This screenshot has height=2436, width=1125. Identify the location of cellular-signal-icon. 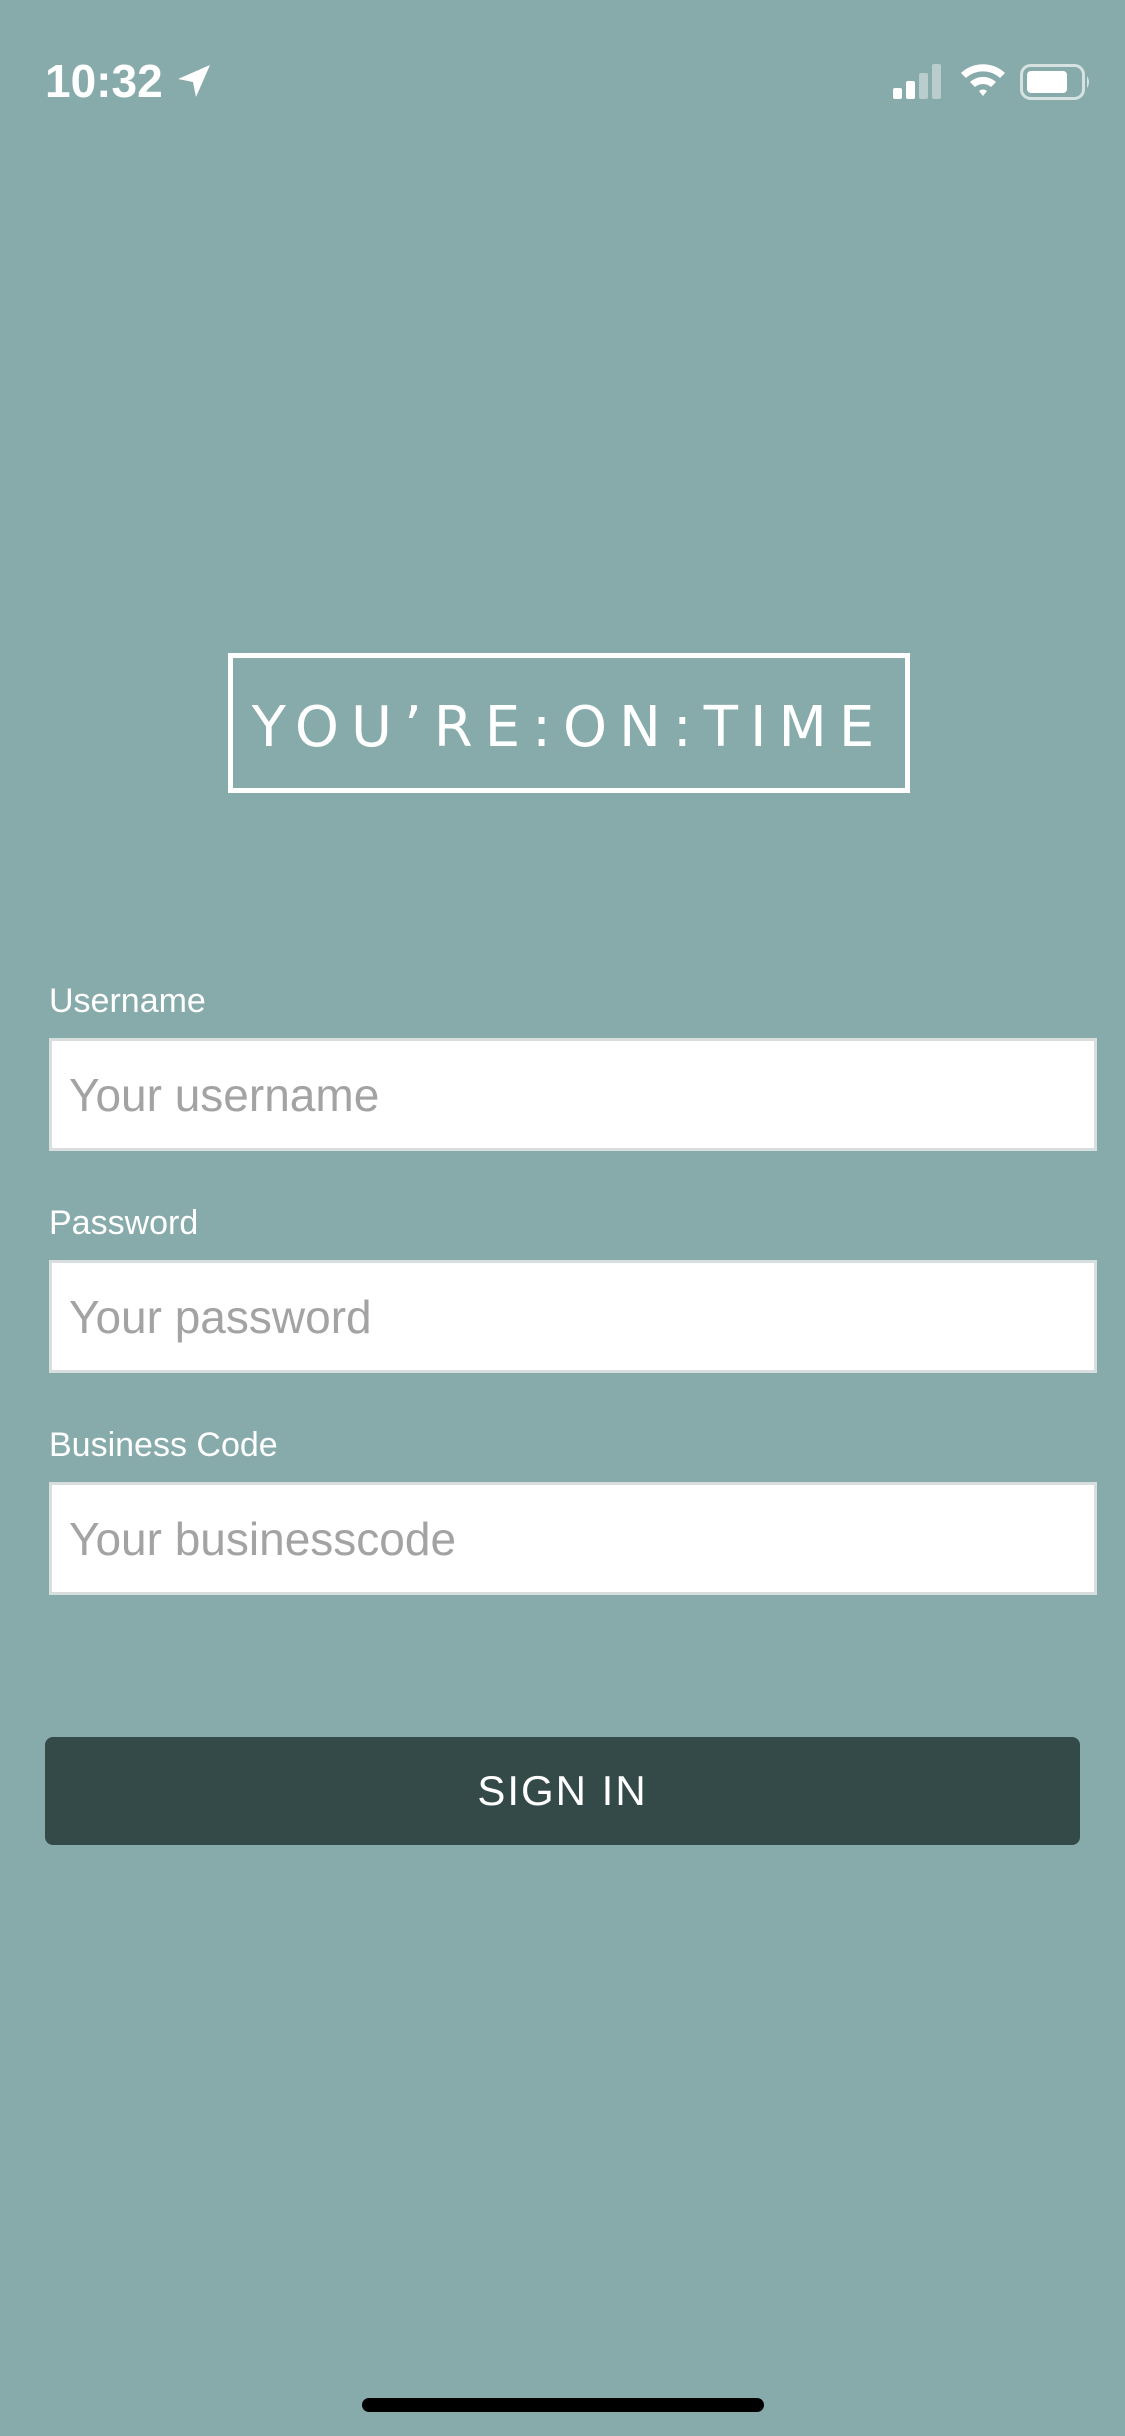
(917, 81).